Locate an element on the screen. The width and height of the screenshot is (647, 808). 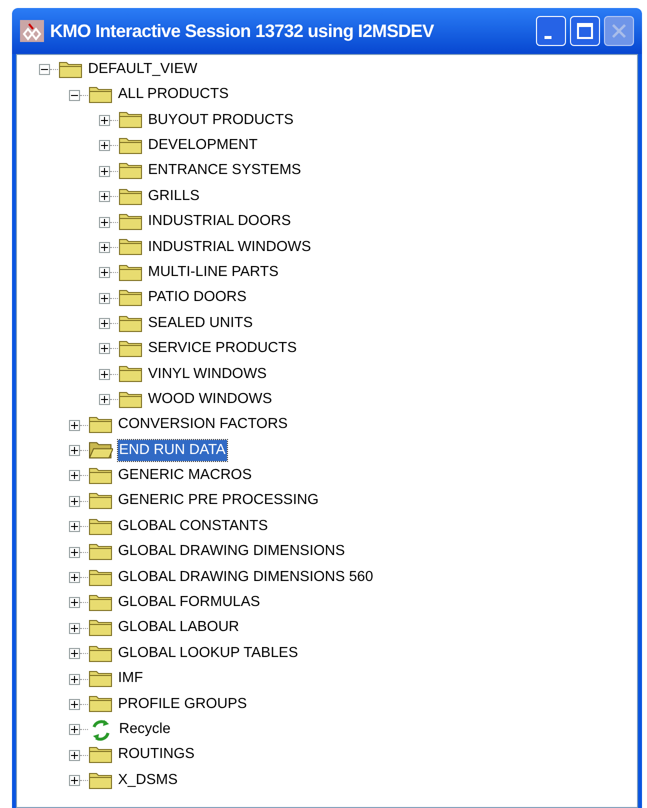
tree-item: VINYL WINDOWS is located at coordinates (207, 375).